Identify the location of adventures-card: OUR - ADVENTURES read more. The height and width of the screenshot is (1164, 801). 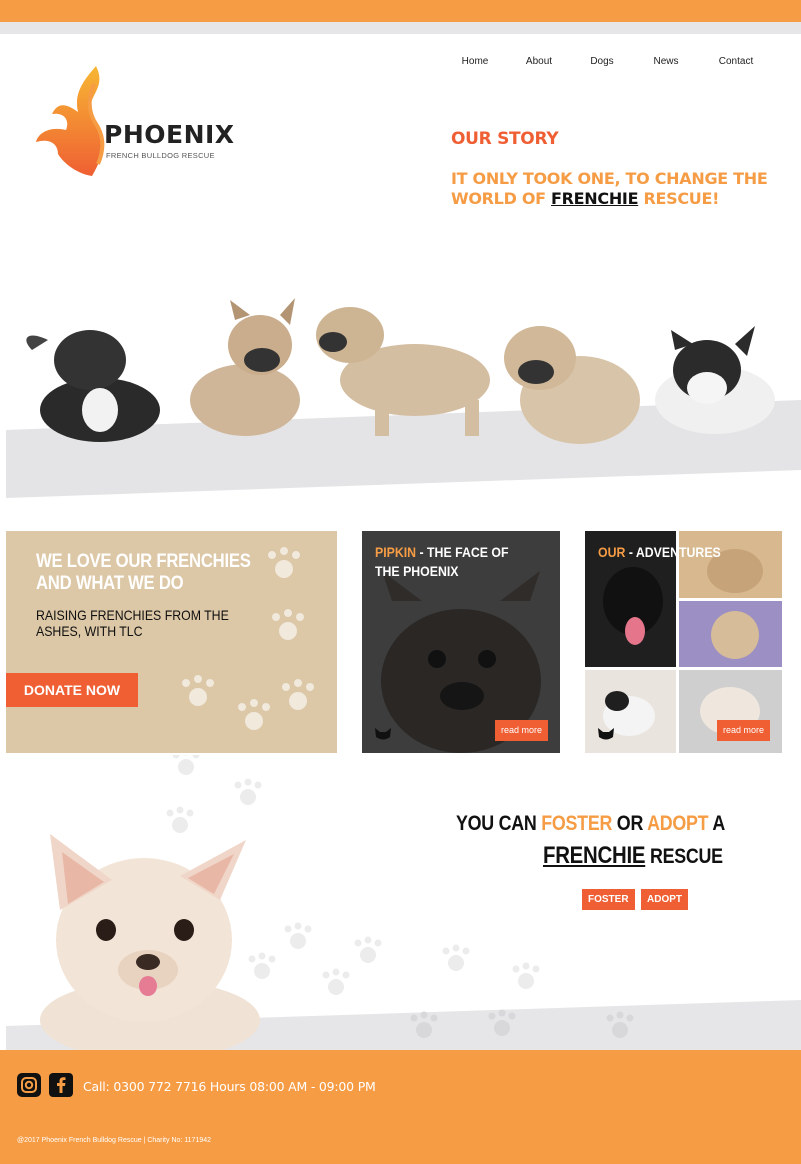
(683, 642).